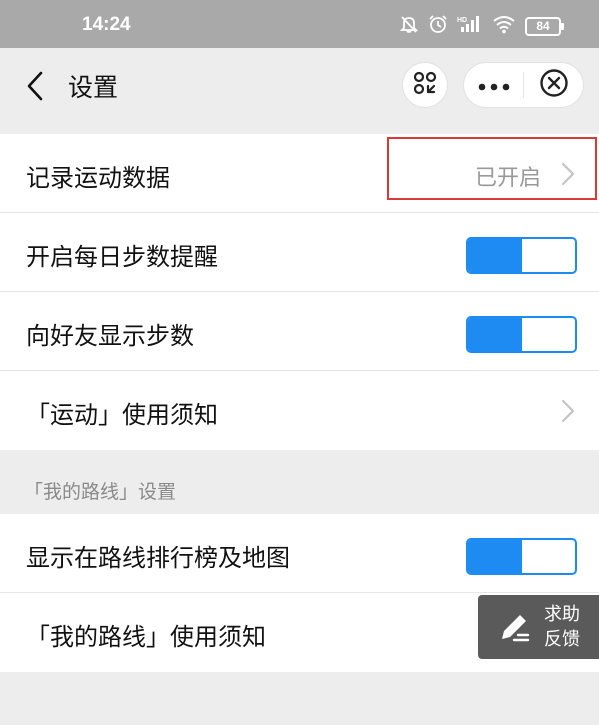 The width and height of the screenshot is (599, 725). I want to click on setting-label: 「我的路线」使用须知, so click(146, 637).